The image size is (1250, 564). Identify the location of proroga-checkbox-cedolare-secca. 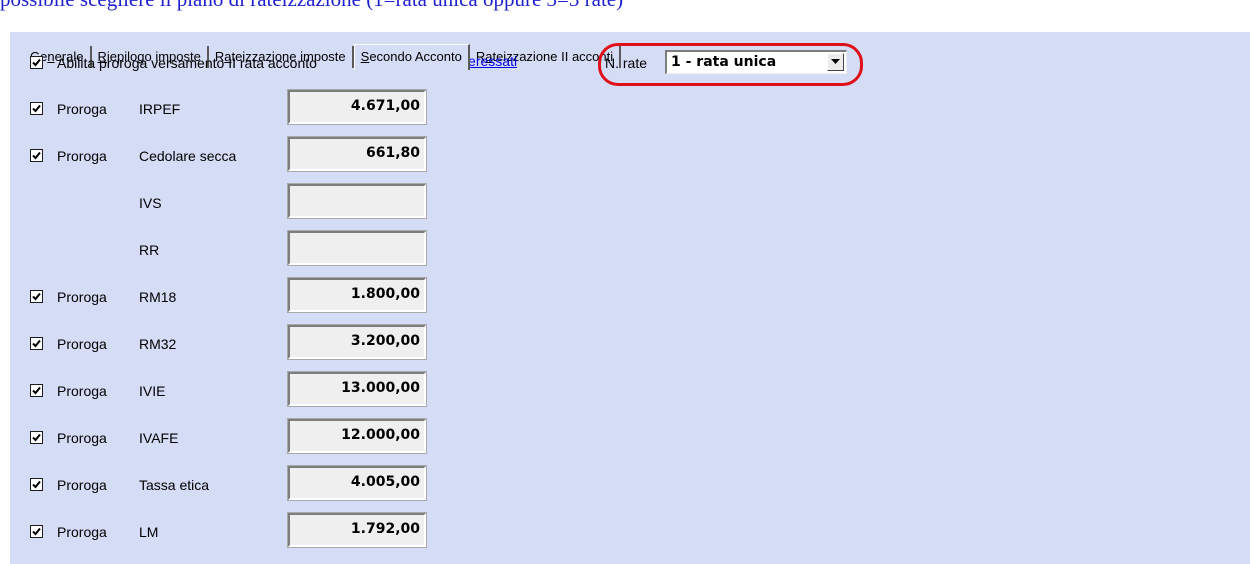
(36, 155).